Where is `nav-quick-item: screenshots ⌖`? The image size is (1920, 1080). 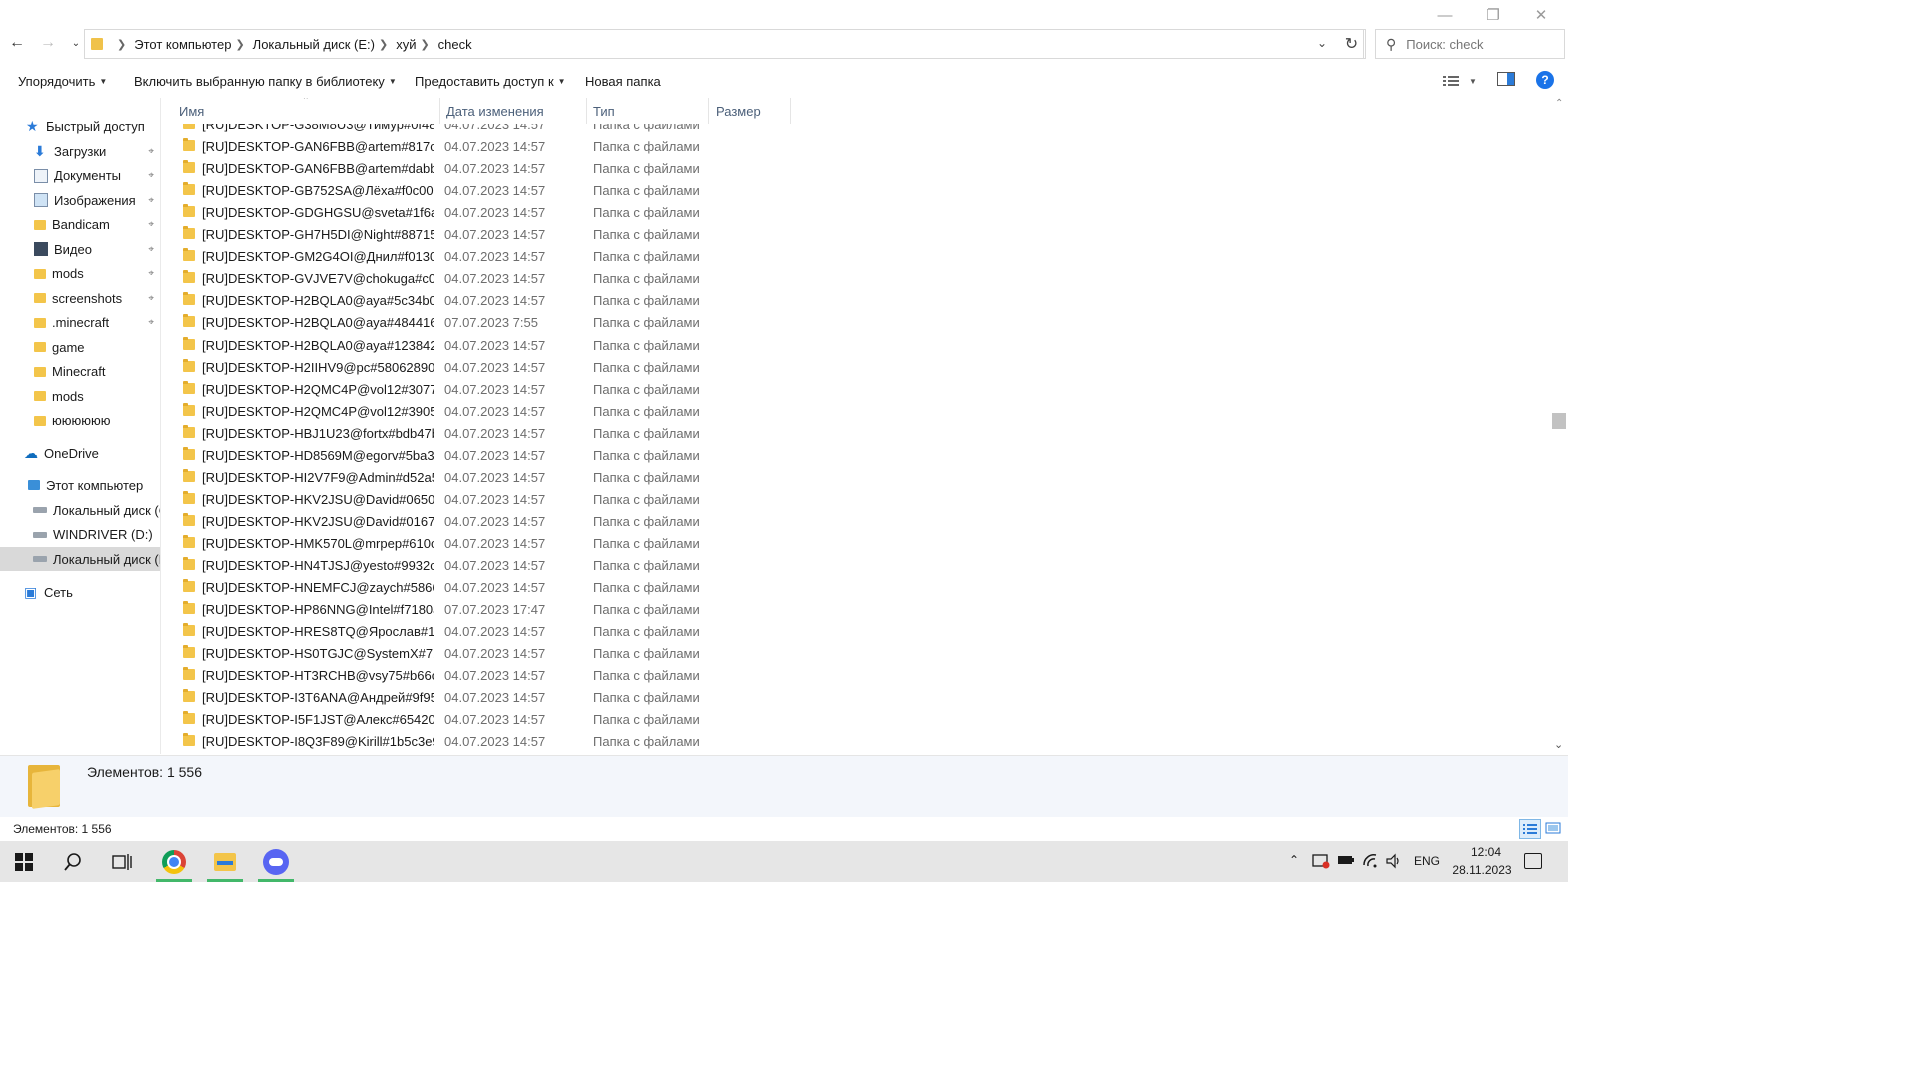 nav-quick-item: screenshots ⌖ is located at coordinates (80, 298).